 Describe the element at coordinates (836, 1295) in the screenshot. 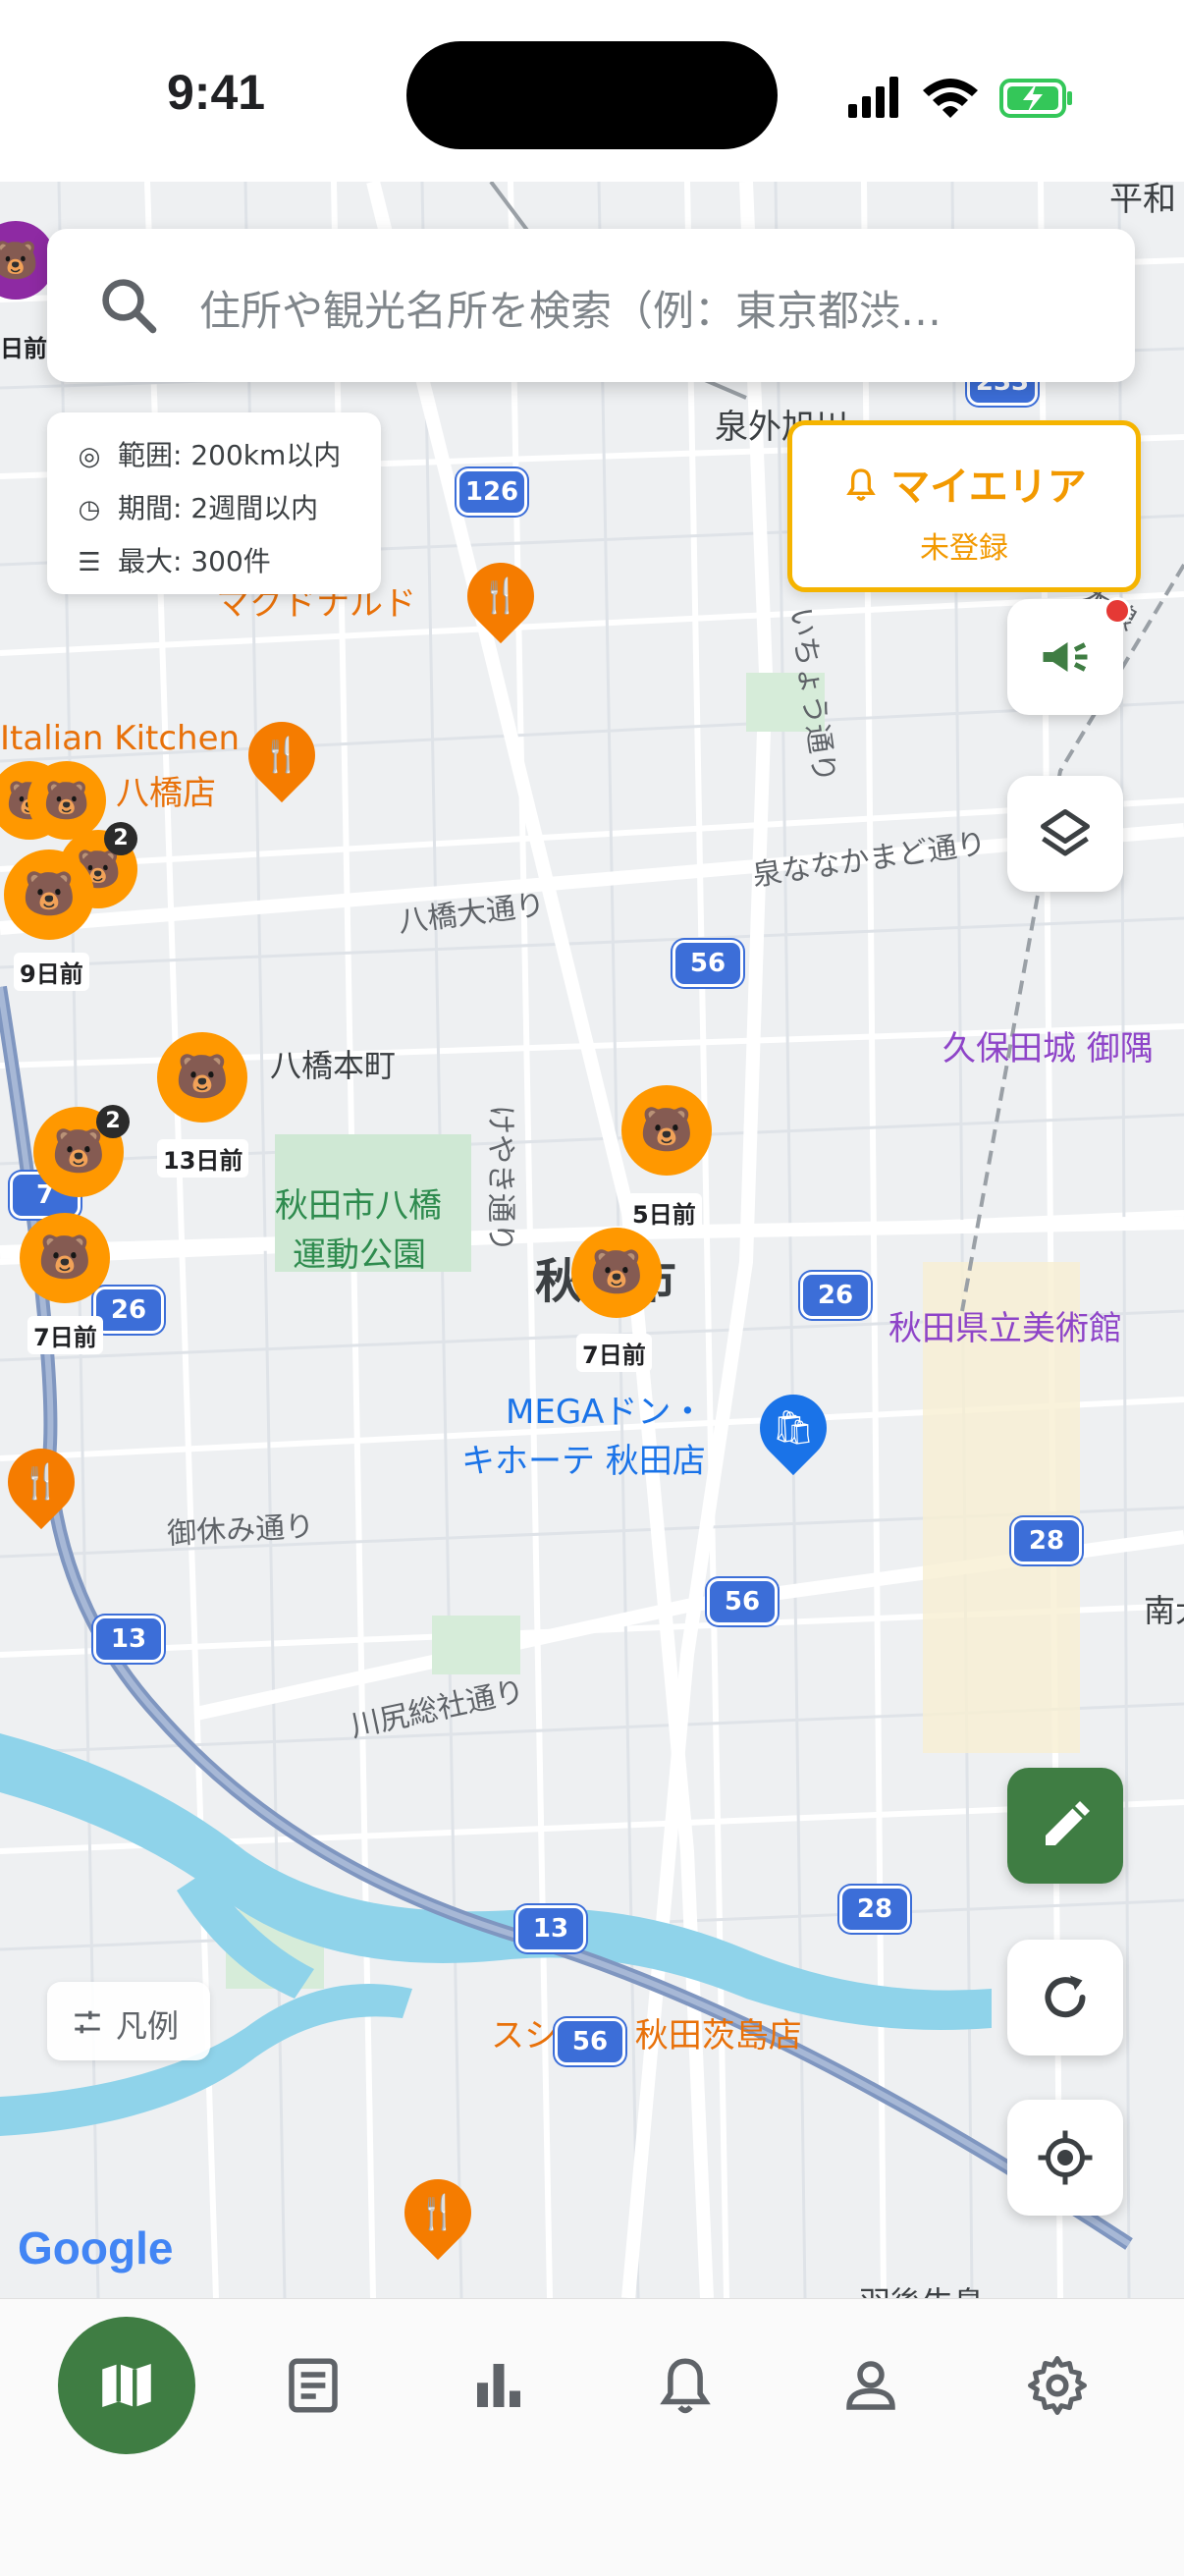

I see `route-shield: 26` at that location.